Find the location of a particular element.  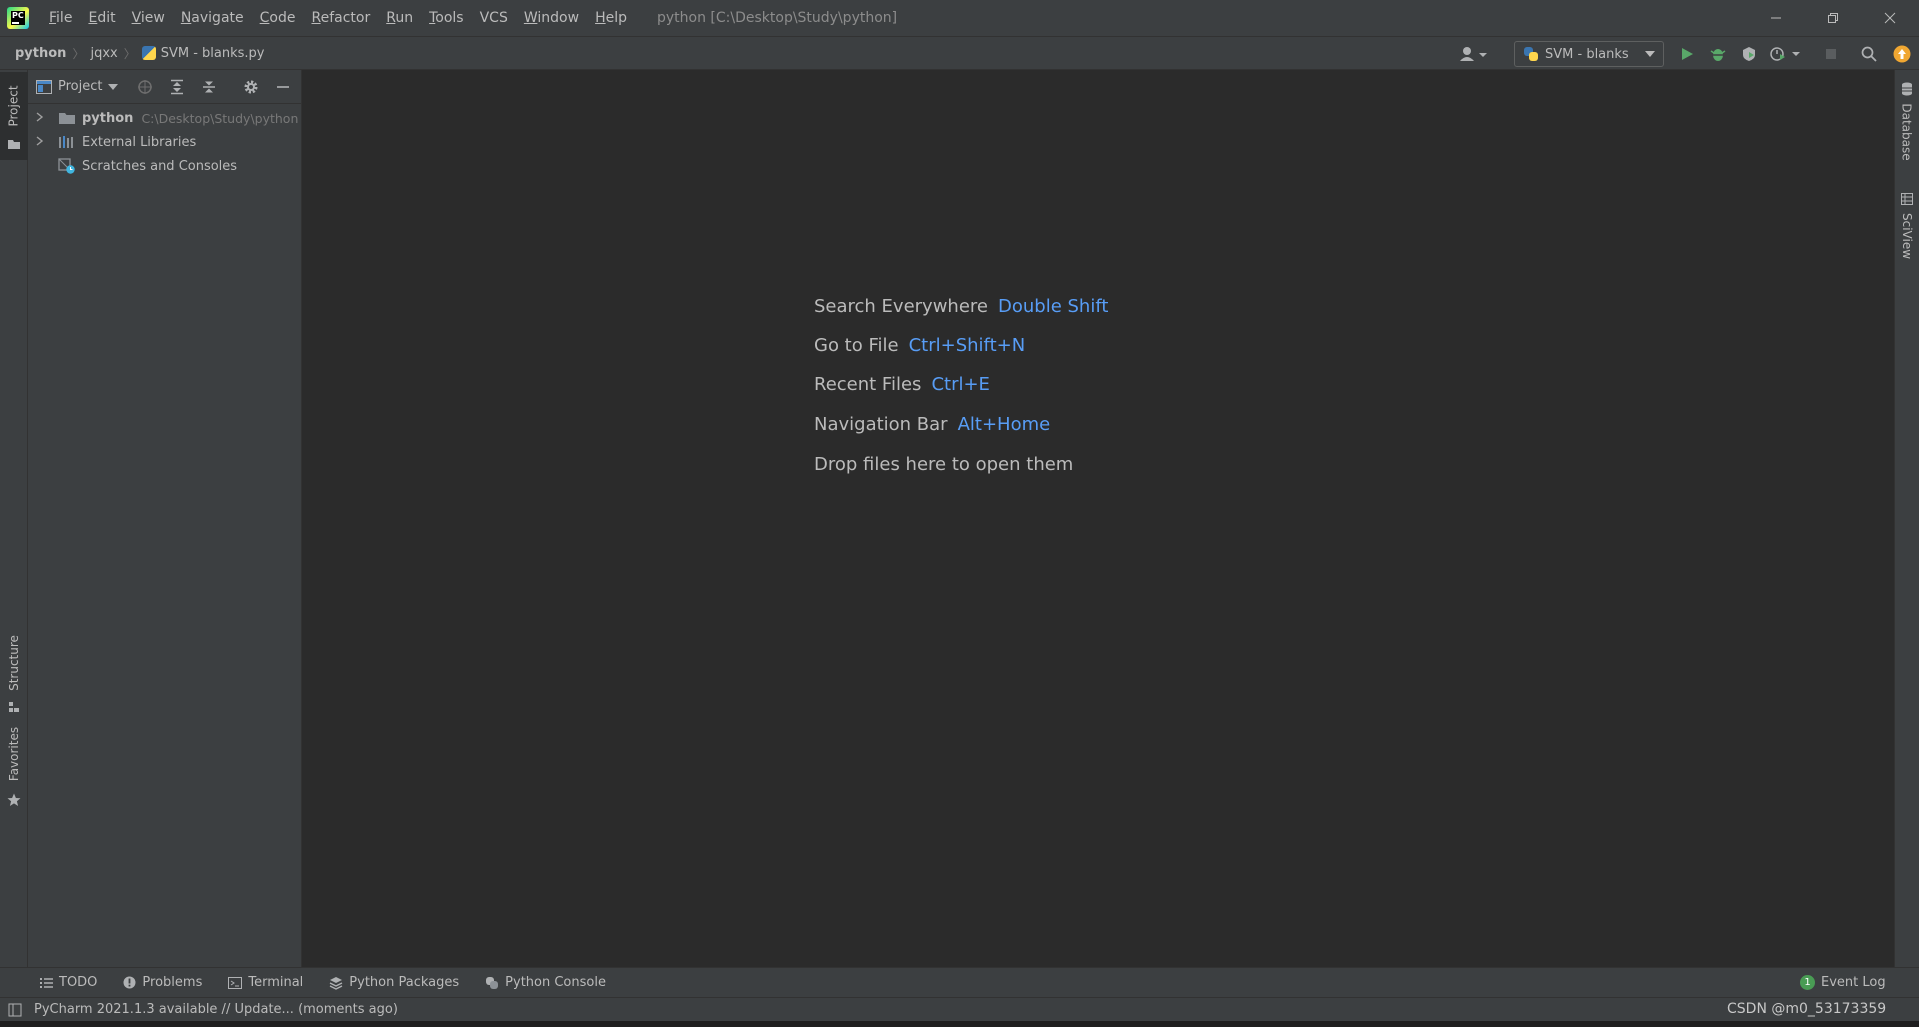

menu-refactor: Refactor is located at coordinates (340, 18).